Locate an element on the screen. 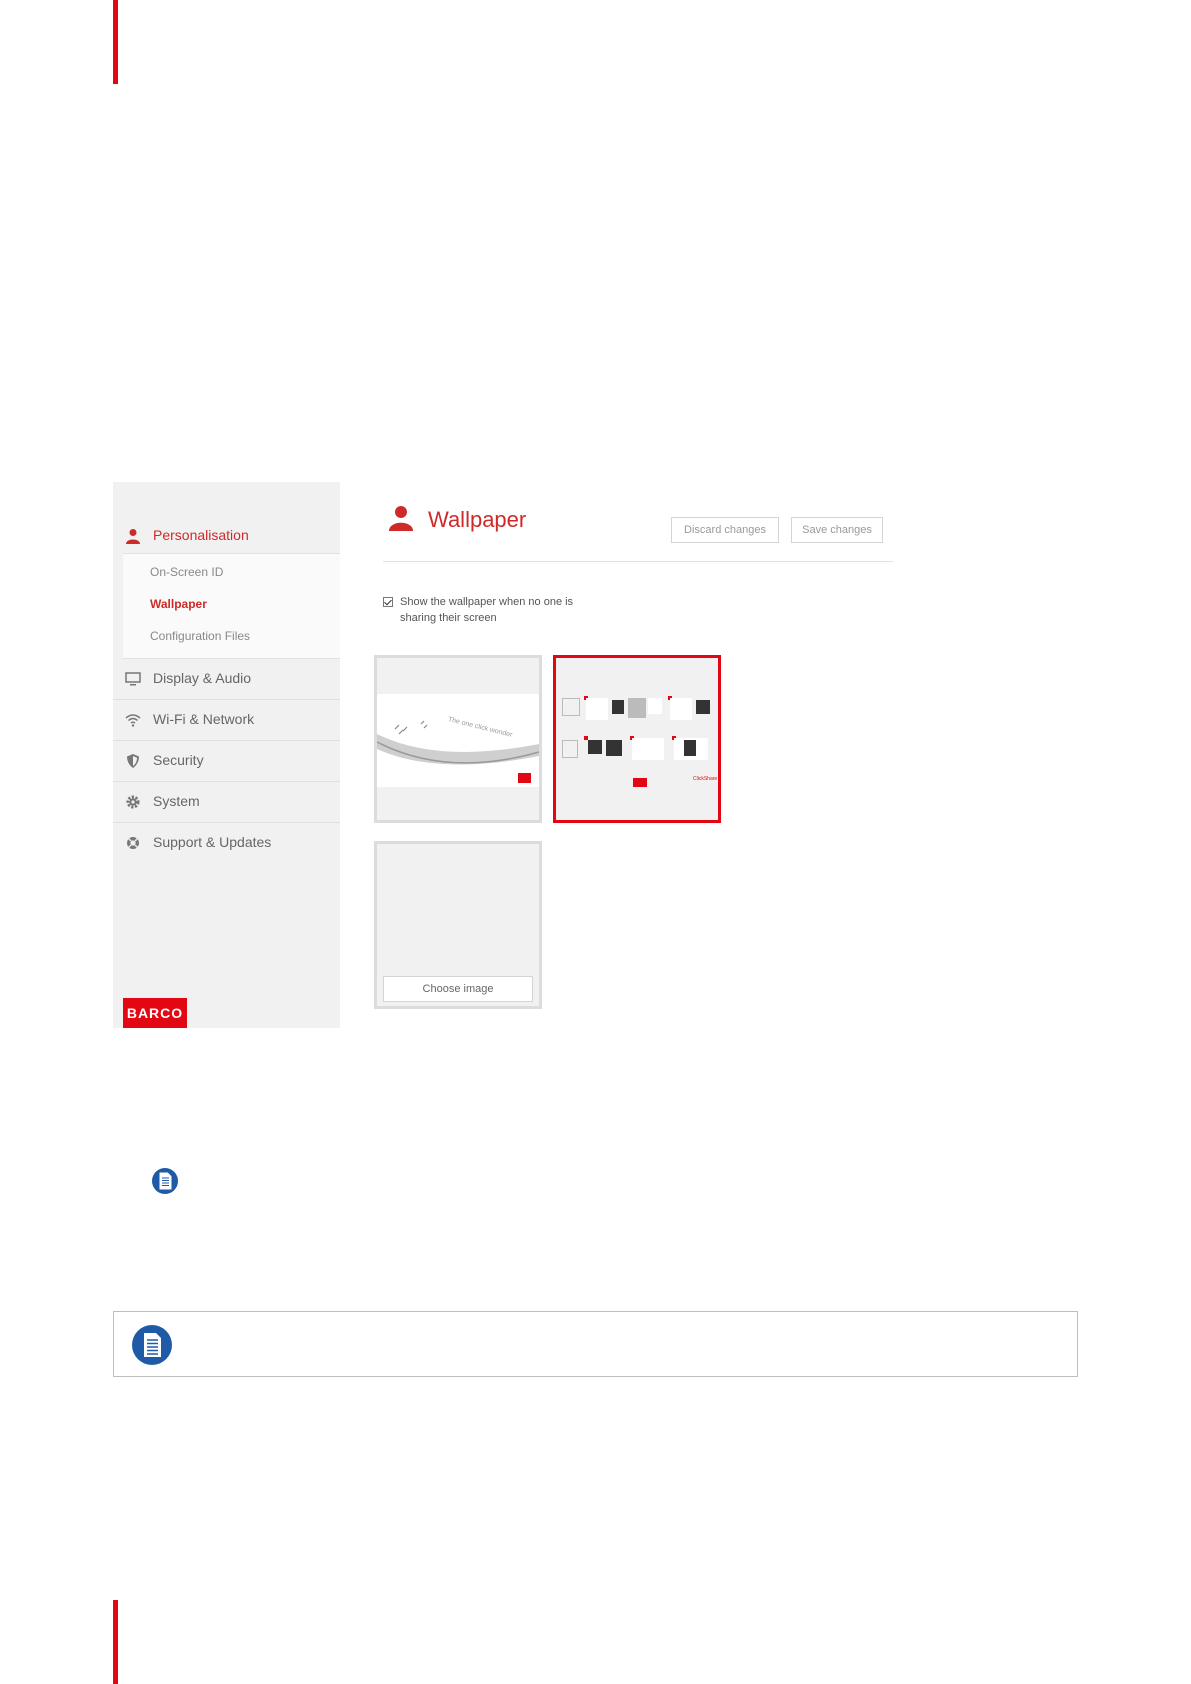 This screenshot has width=1191, height=1684. sidebar-item-label: Display & Audio is located at coordinates (202, 678).